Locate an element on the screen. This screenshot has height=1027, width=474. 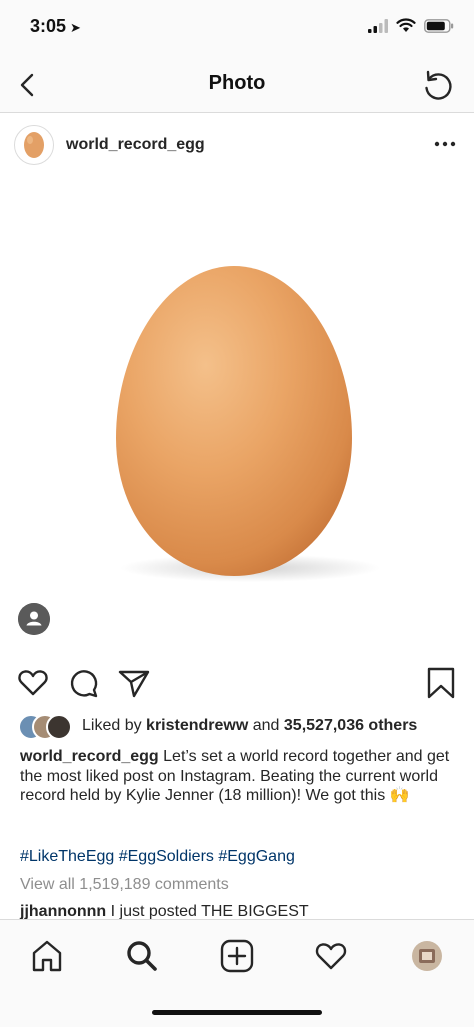
signal-icon is located at coordinates (378, 25).